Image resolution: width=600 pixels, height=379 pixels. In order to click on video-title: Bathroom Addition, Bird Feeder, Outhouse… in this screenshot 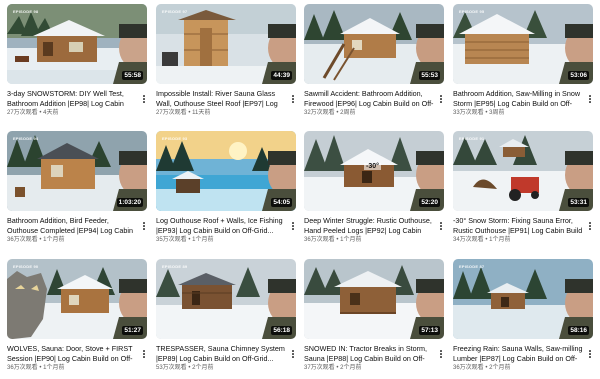, I will do `click(77, 225)`.